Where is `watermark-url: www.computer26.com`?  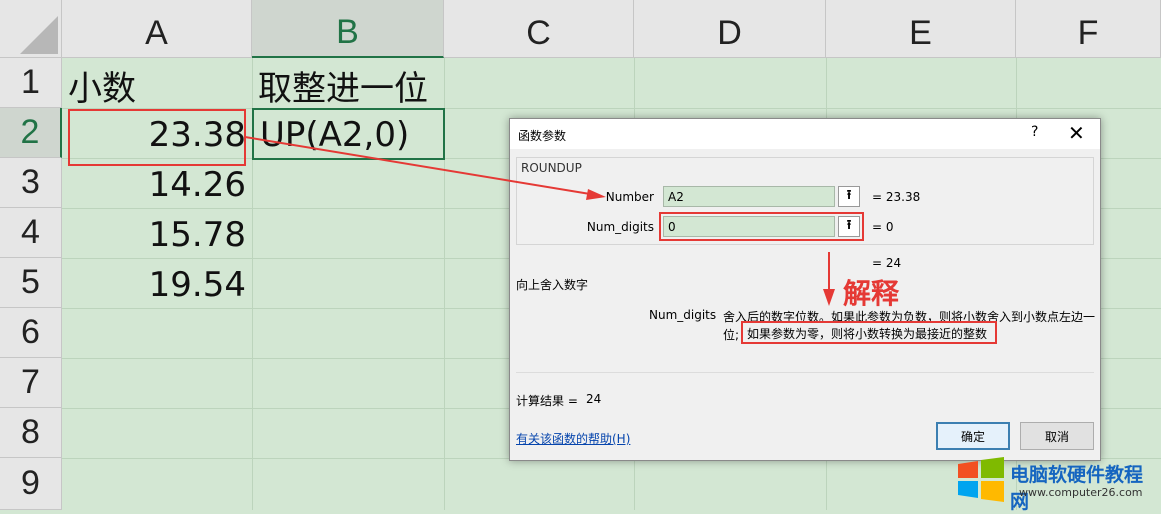 watermark-url: www.computer26.com is located at coordinates (1081, 492).